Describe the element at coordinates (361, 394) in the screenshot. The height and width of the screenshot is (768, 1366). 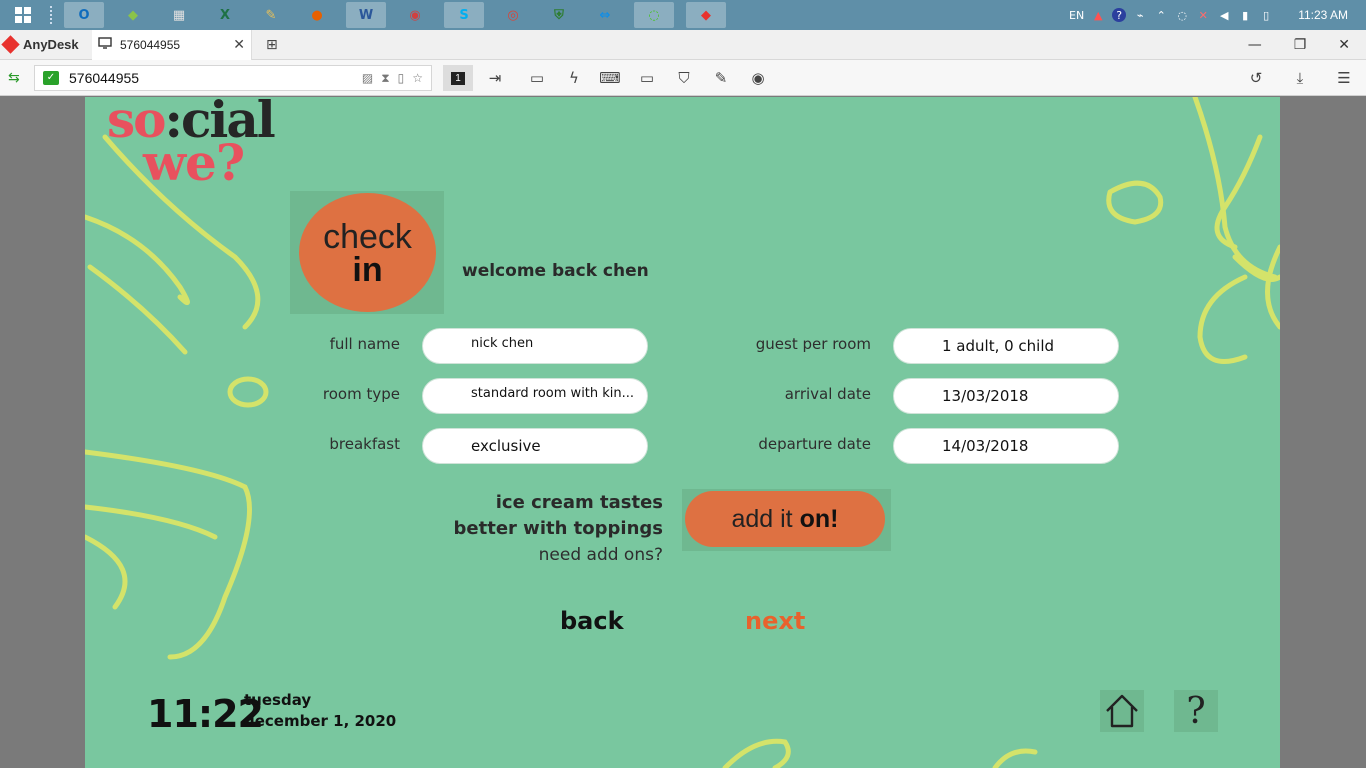
I see `room-type-label: room type` at that location.